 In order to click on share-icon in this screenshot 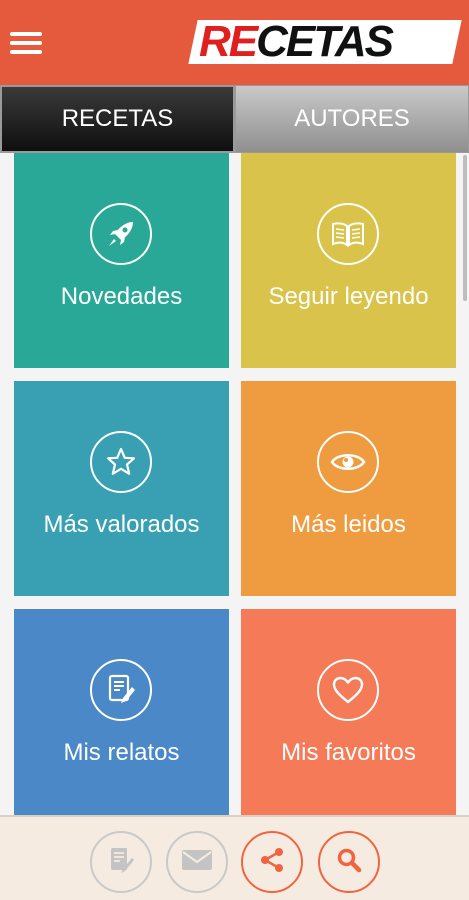, I will do `click(272, 862)`.